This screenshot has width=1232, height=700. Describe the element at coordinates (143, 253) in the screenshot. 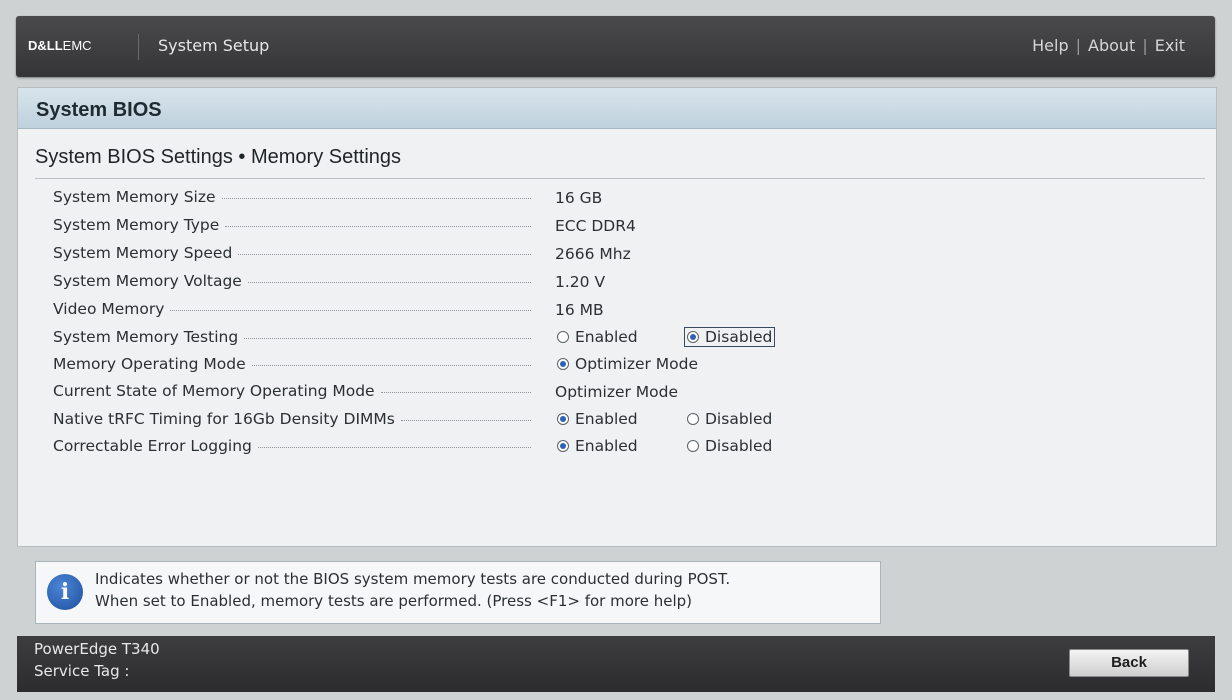

I see `setting-label: System Memory Speed` at that location.